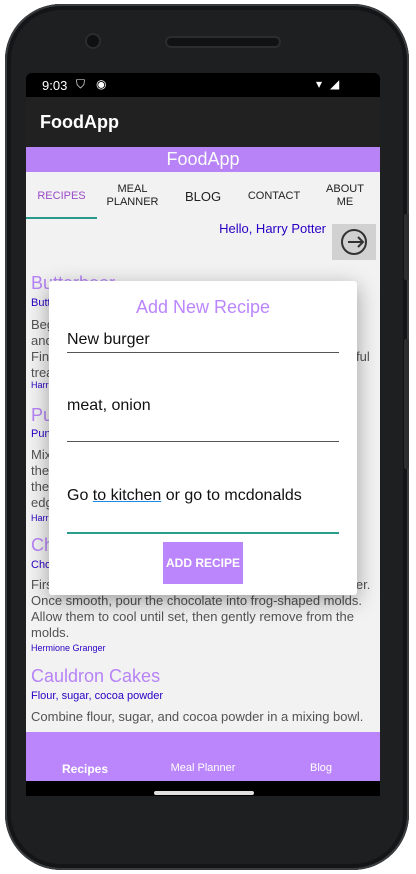 This screenshot has height=874, width=416. What do you see at coordinates (79, 122) in the screenshot?
I see `app-title: FoodApp` at bounding box center [79, 122].